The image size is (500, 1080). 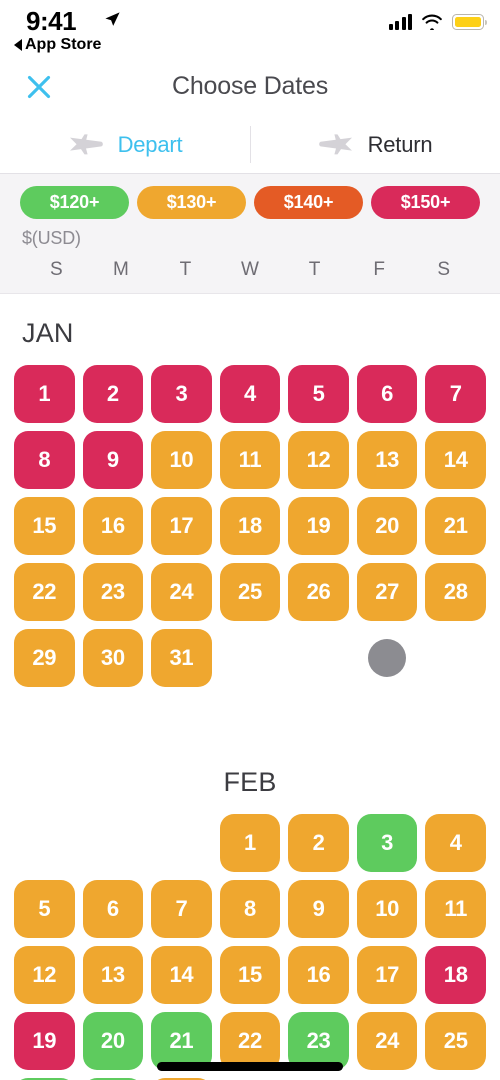 I want to click on tab-depart: Depart, so click(x=125, y=144).